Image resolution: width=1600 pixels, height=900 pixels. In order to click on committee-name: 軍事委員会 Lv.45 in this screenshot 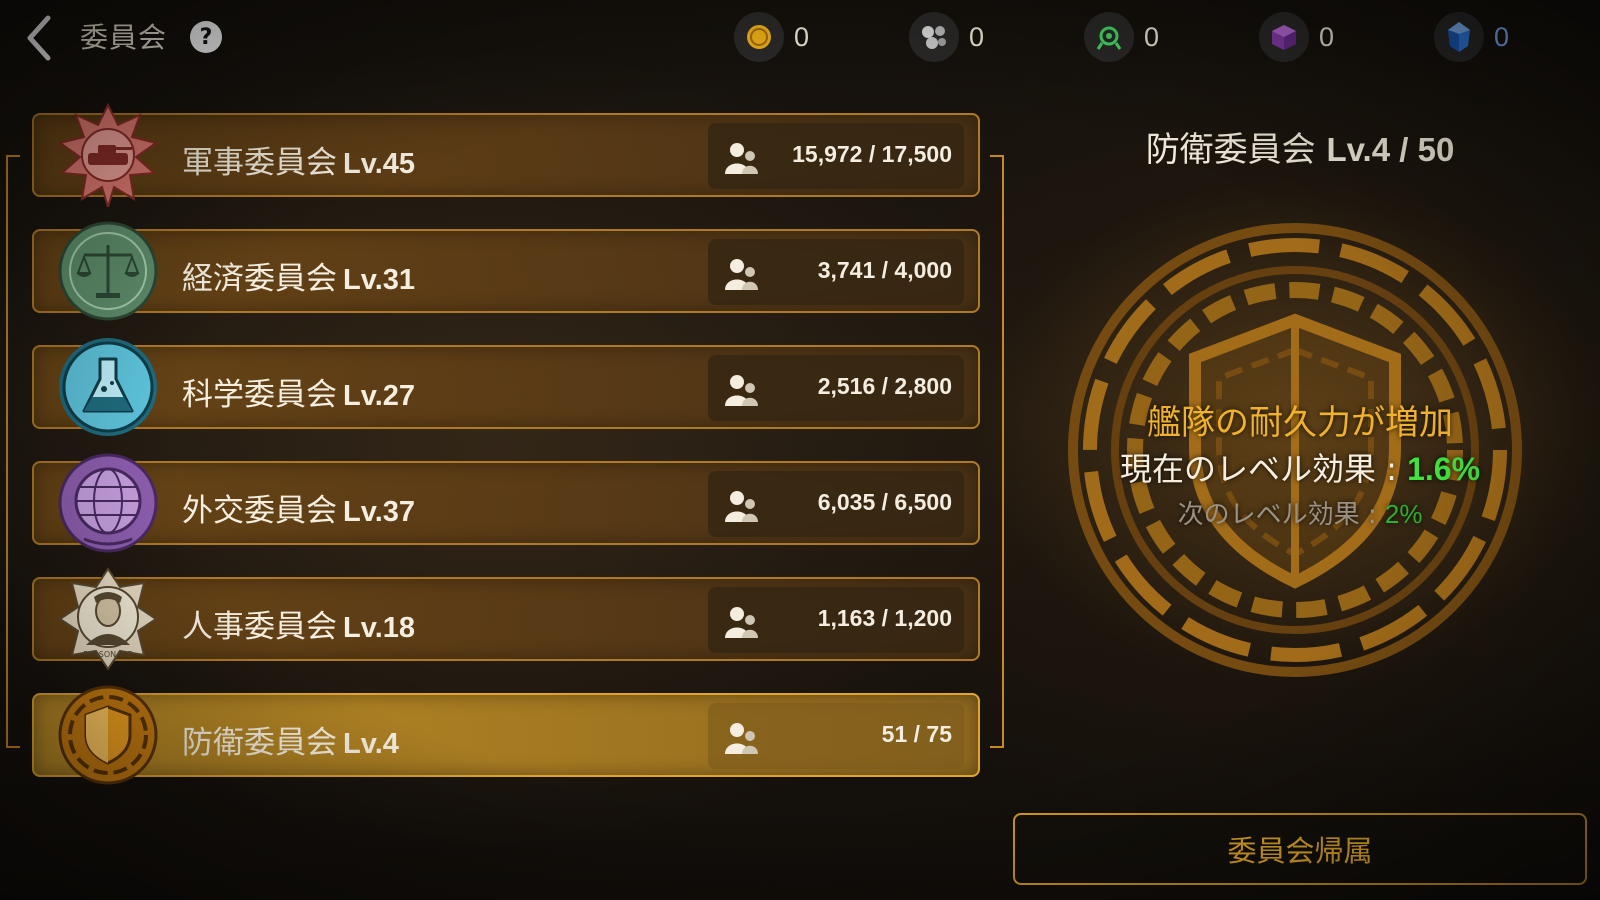, I will do `click(299, 163)`.